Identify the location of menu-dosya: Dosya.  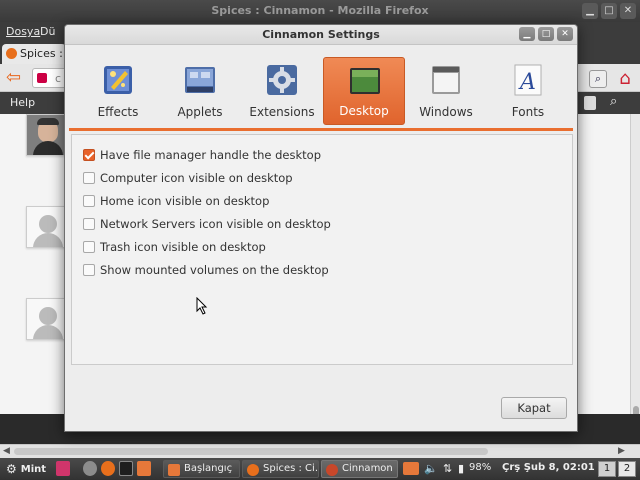
(23, 31).